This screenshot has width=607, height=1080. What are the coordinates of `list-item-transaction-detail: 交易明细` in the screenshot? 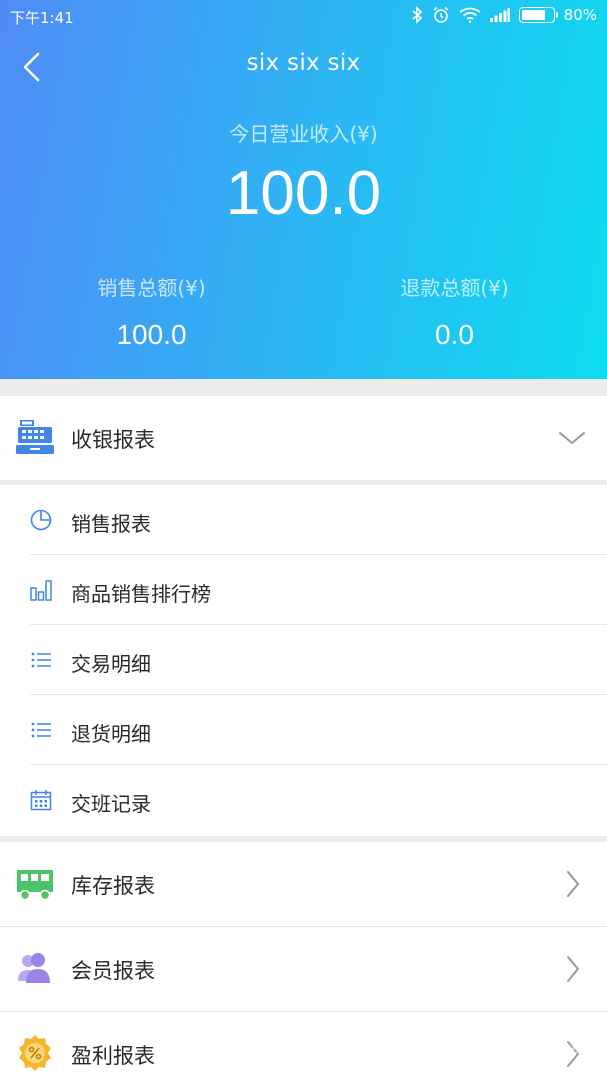 It's located at (303, 660).